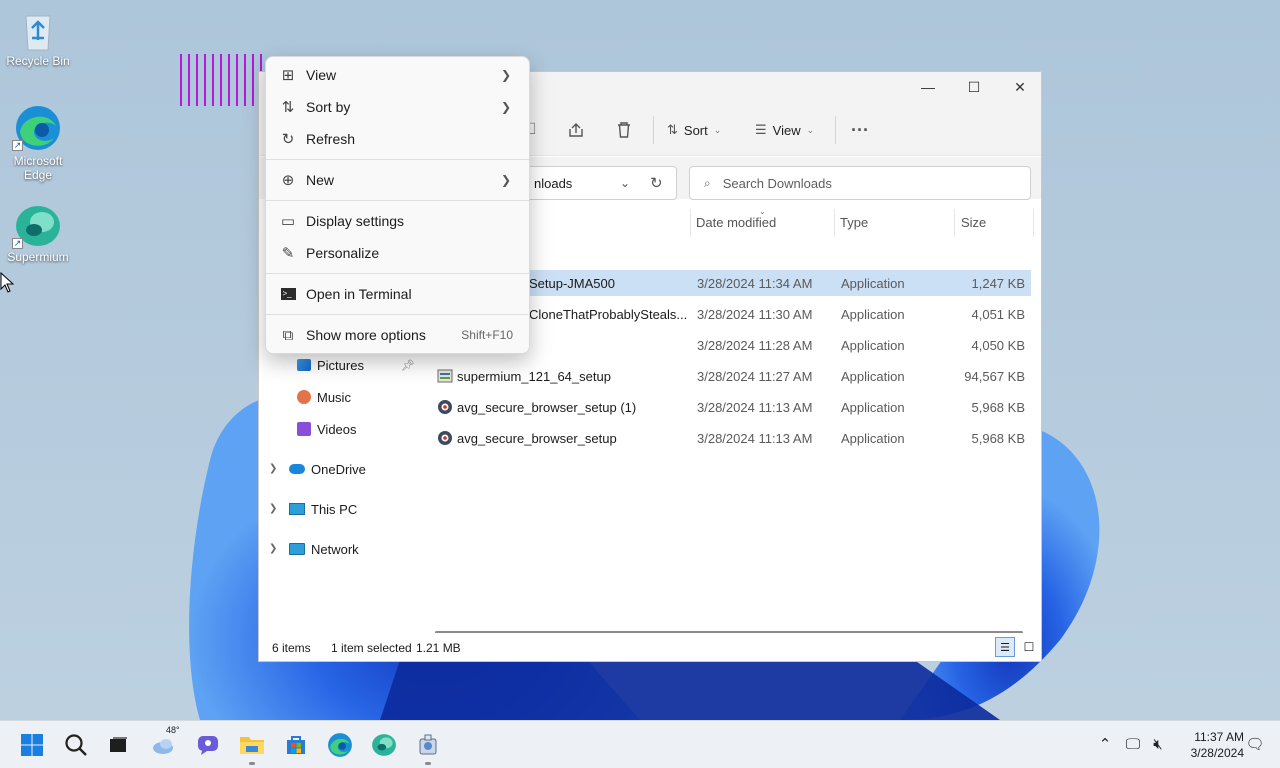 This screenshot has width=1280, height=768. What do you see at coordinates (208, 745) in the screenshot?
I see `teams-chat-button` at bounding box center [208, 745].